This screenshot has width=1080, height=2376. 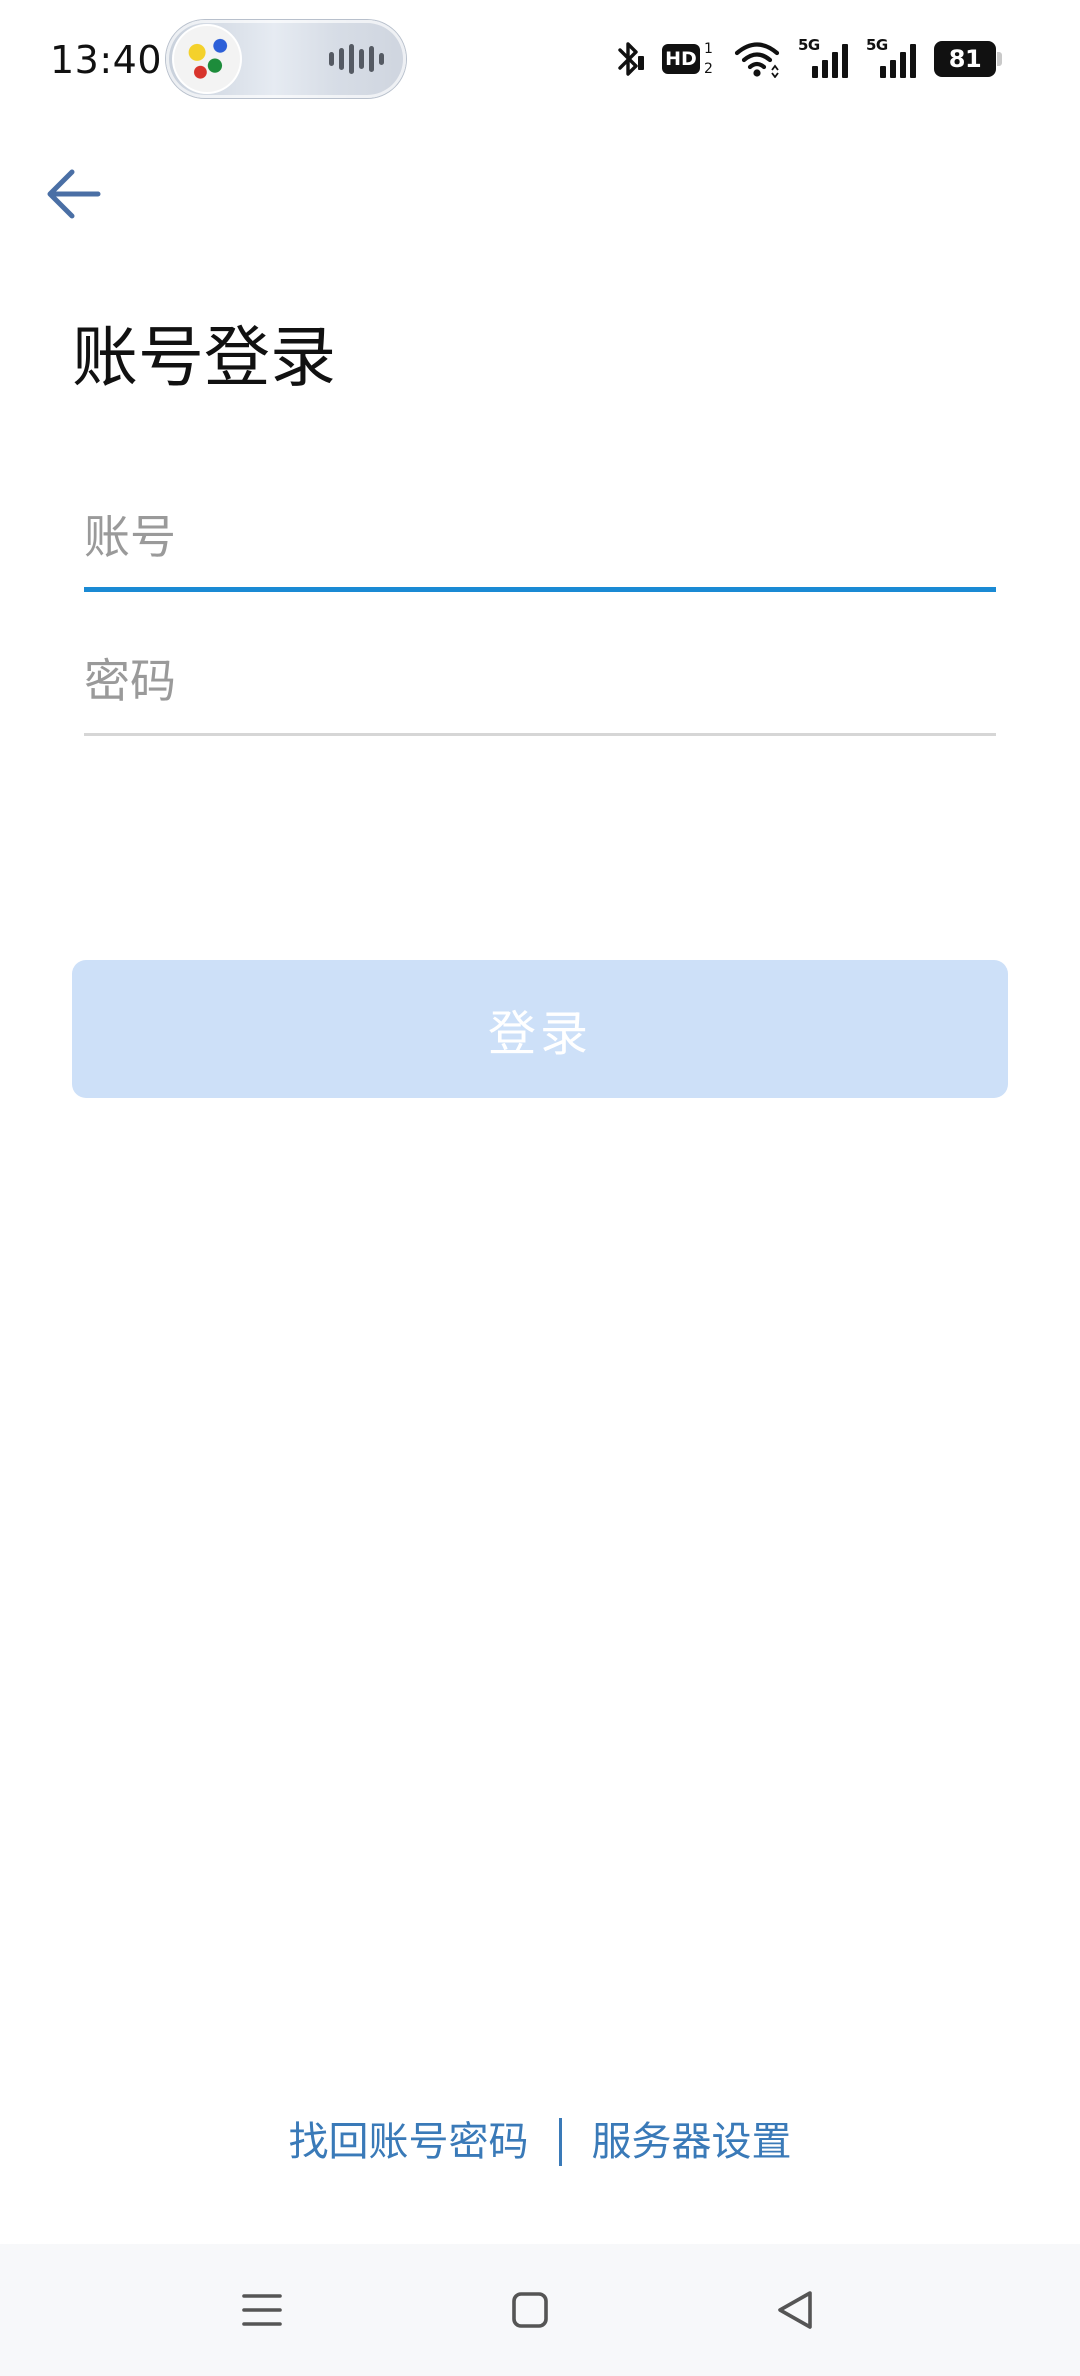 What do you see at coordinates (204, 357) in the screenshot?
I see `page-title: 账号登录` at bounding box center [204, 357].